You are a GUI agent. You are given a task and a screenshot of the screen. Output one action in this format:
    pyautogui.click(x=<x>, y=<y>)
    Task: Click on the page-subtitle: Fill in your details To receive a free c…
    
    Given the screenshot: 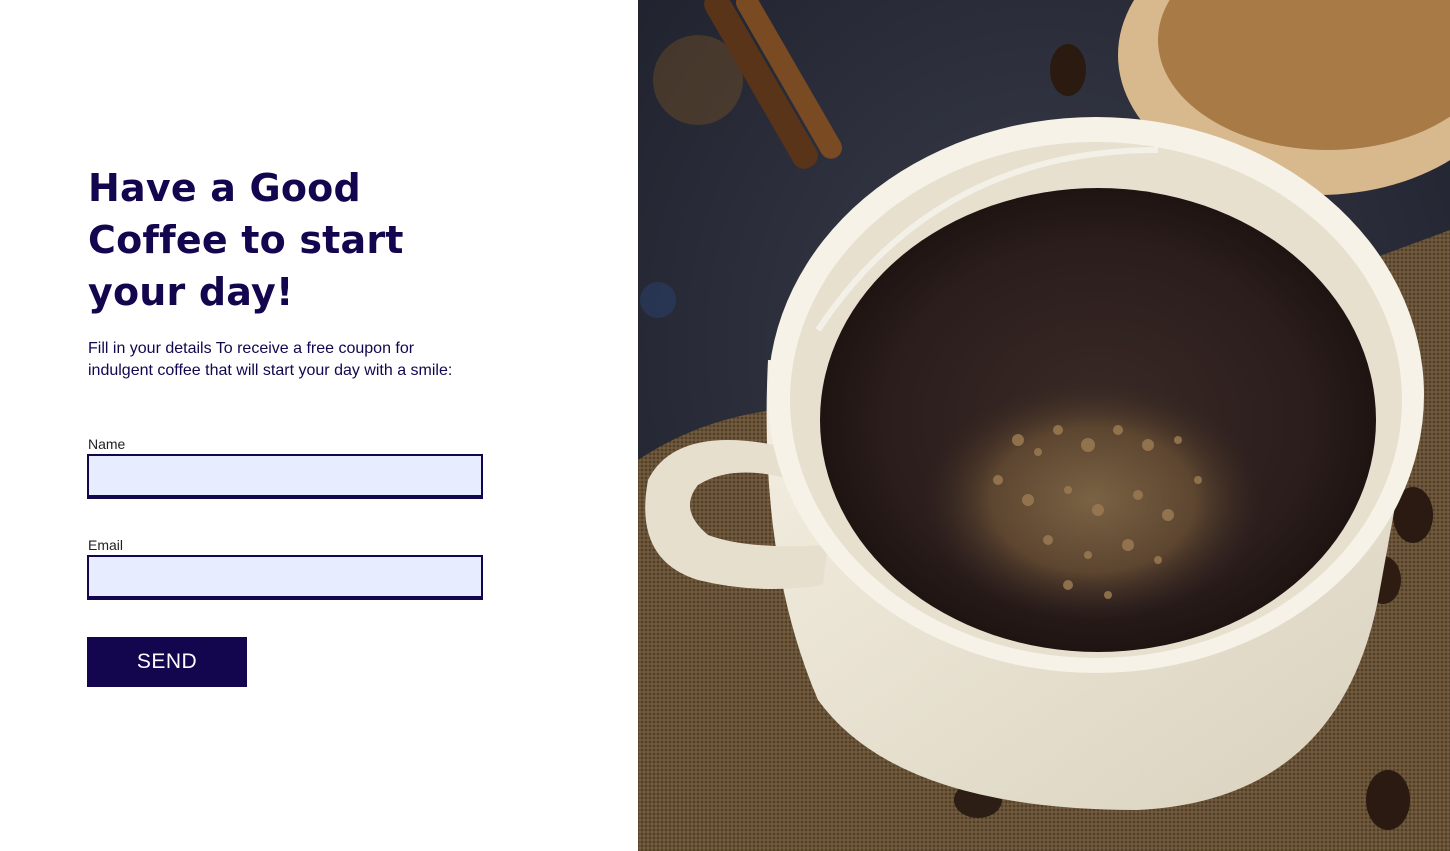 What is the action you would take?
    pyautogui.click(x=270, y=359)
    